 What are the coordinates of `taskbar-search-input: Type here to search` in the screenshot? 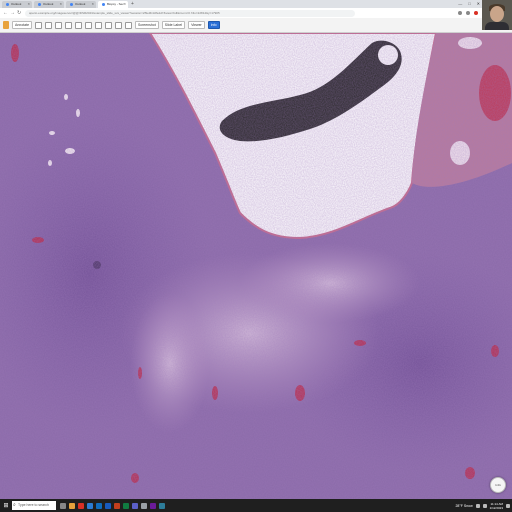 It's located at (34, 505).